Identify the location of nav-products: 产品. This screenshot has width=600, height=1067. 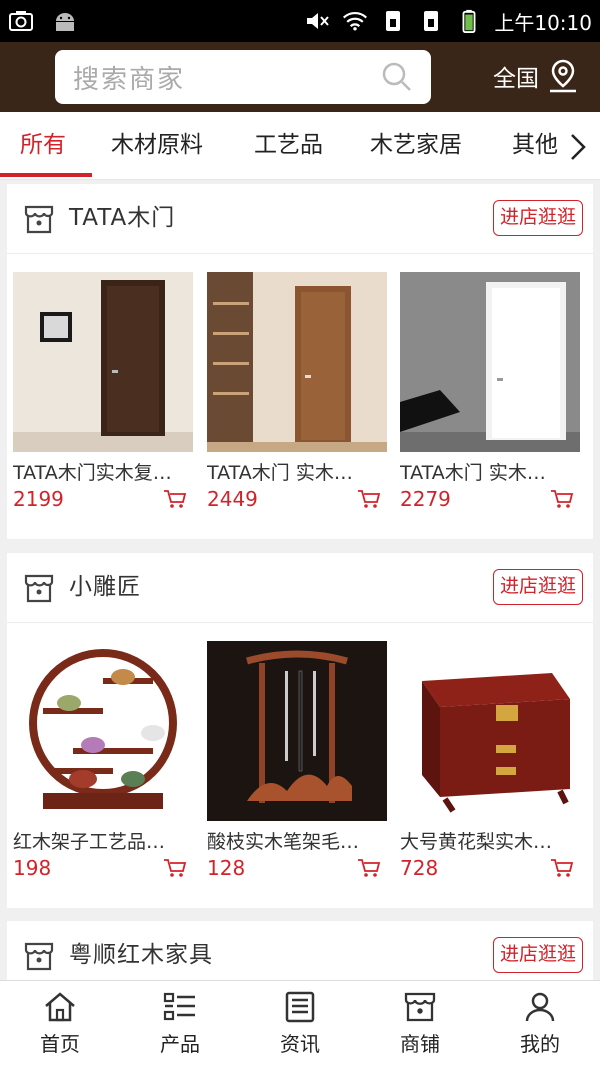
(180, 1024).